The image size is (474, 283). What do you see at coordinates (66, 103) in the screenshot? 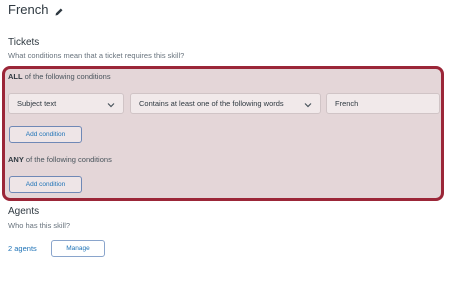
I see `condition-field-select: Subject text` at bounding box center [66, 103].